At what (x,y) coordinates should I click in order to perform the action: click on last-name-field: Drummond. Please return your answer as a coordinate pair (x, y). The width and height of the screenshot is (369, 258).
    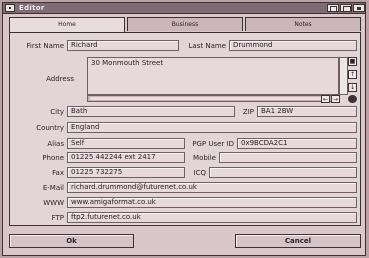
    Looking at the image, I should click on (293, 45).